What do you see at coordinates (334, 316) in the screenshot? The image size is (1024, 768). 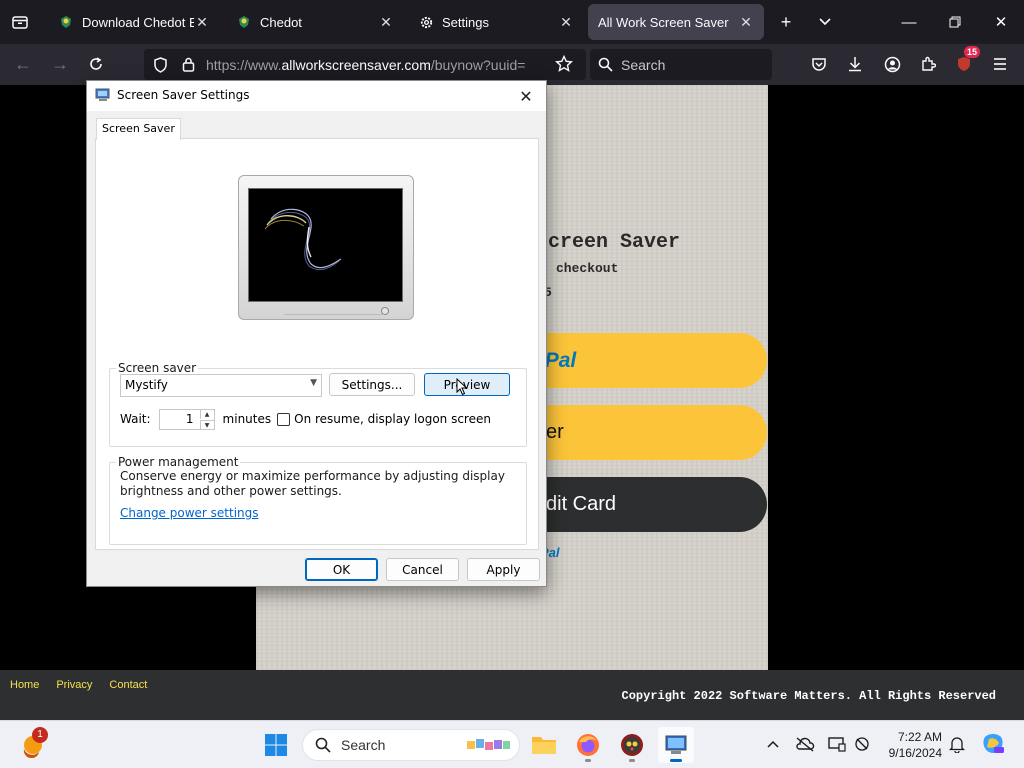 I see `monitor-base` at bounding box center [334, 316].